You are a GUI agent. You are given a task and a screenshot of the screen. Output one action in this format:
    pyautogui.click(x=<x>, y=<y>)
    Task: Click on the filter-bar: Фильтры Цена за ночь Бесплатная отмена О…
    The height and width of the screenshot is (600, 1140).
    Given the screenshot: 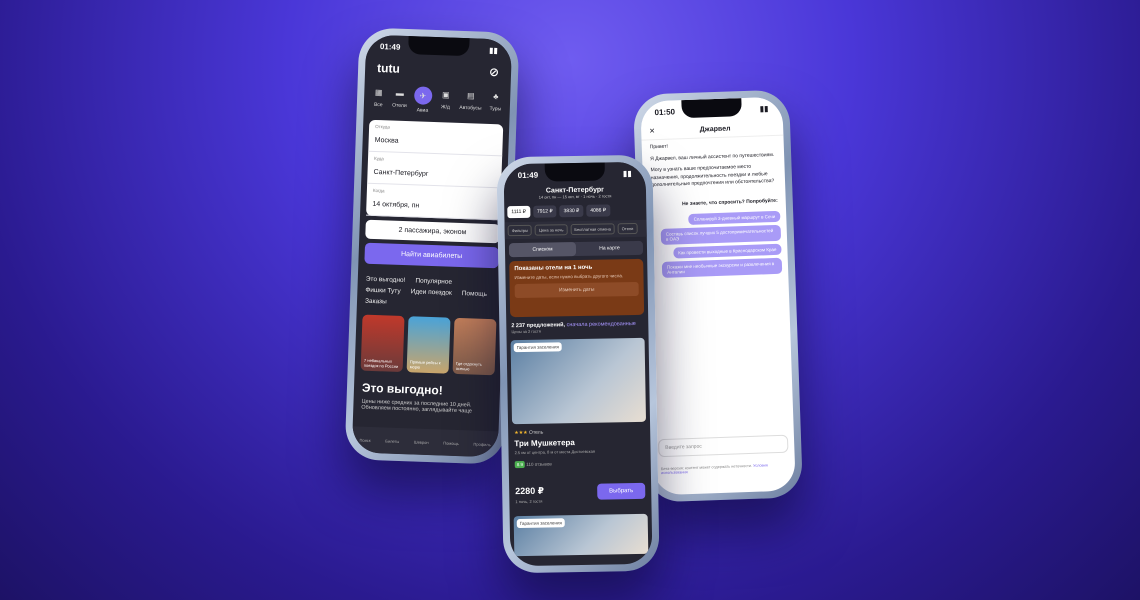 What is the action you would take?
    pyautogui.click(x=575, y=229)
    